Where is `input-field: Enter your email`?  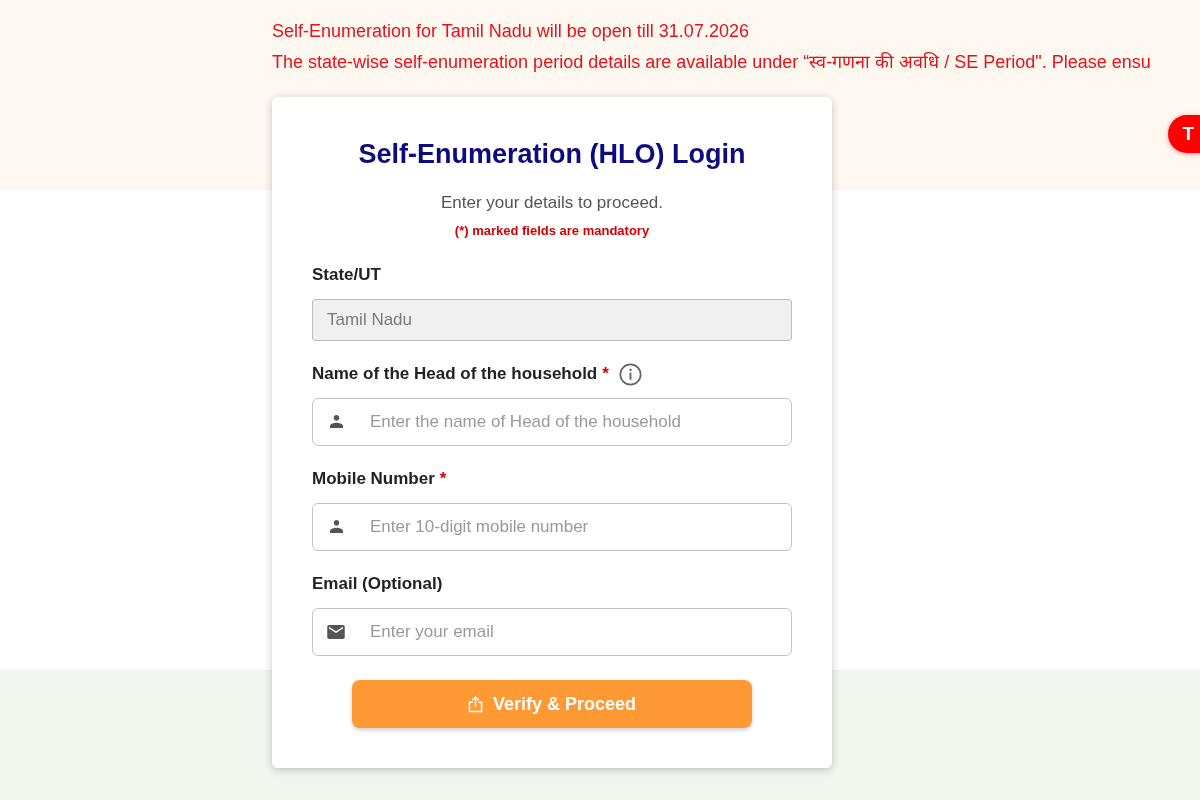
input-field: Enter your email is located at coordinates (552, 632).